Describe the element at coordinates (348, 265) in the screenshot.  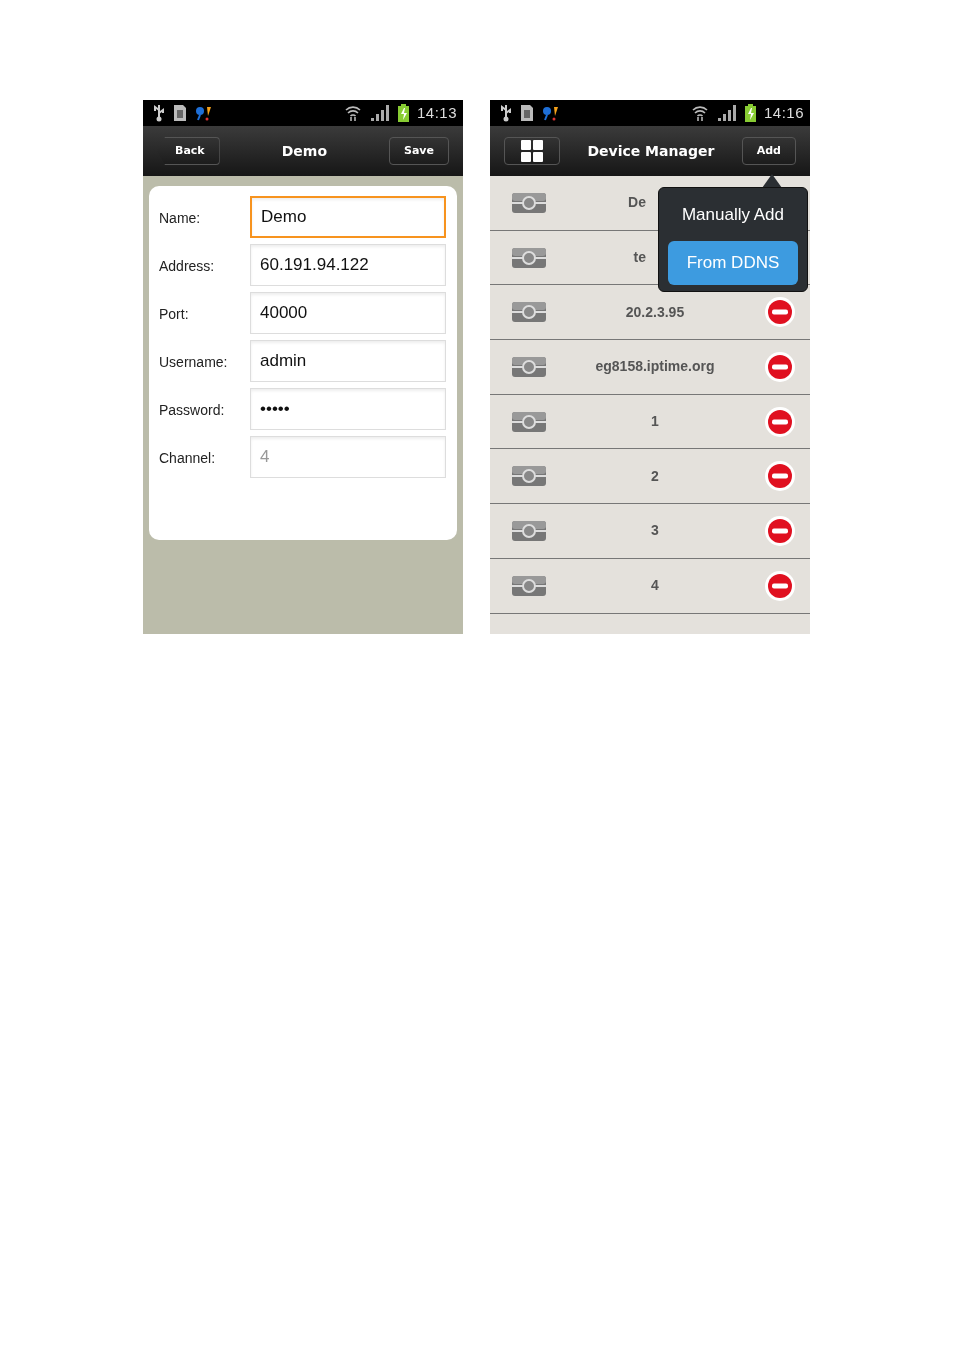
I see `input-field: 60.191.94.122` at that location.